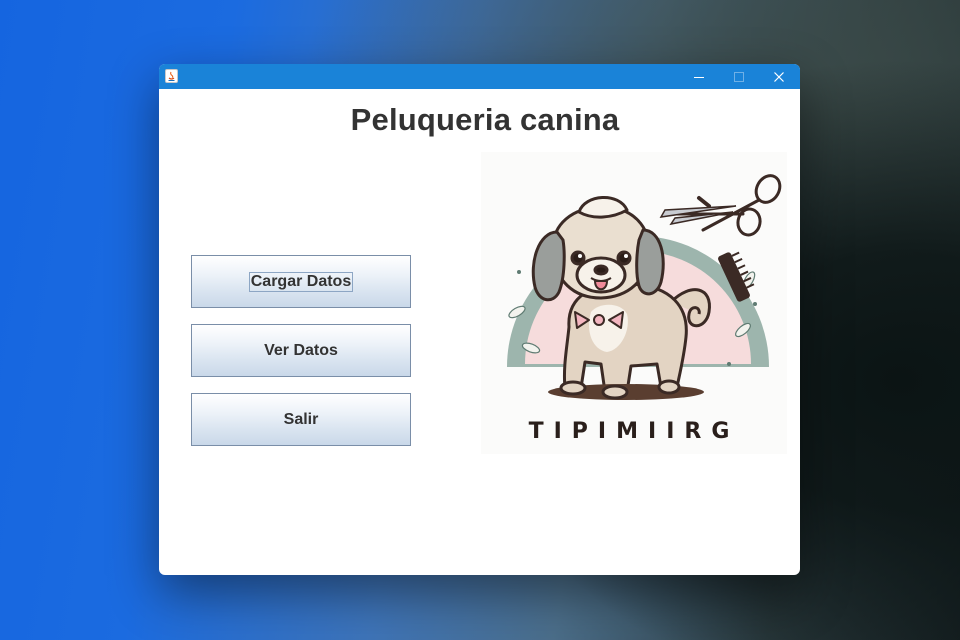  I want to click on maximize-button, so click(739, 76).